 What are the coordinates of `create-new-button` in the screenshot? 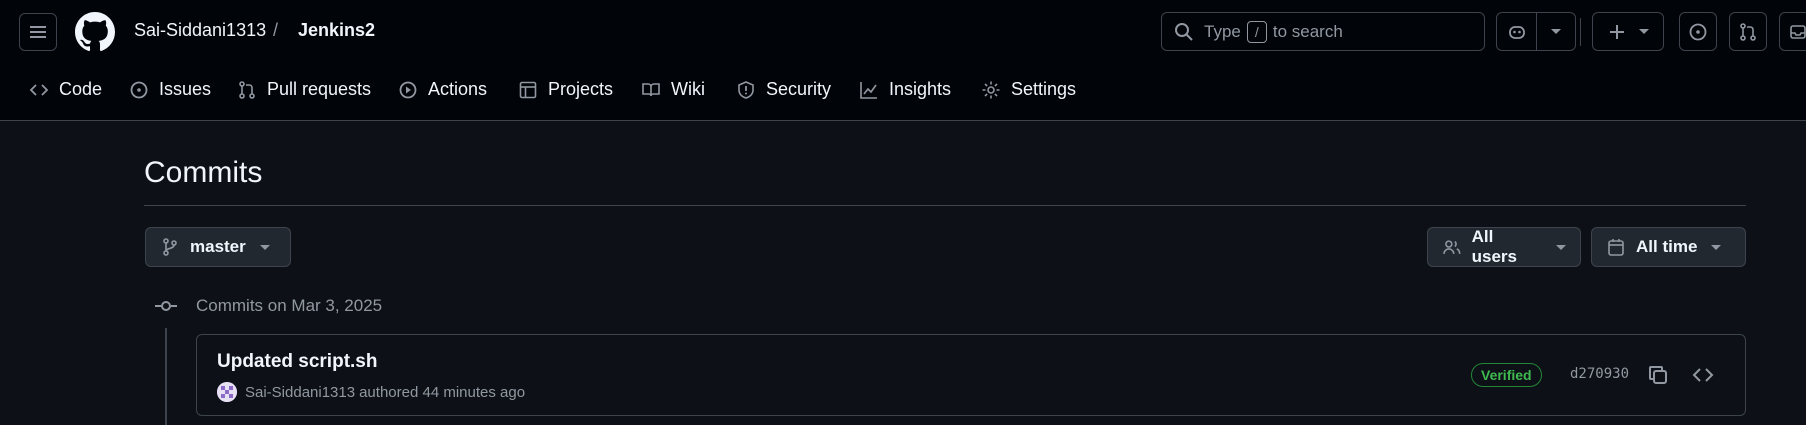 It's located at (1628, 31).